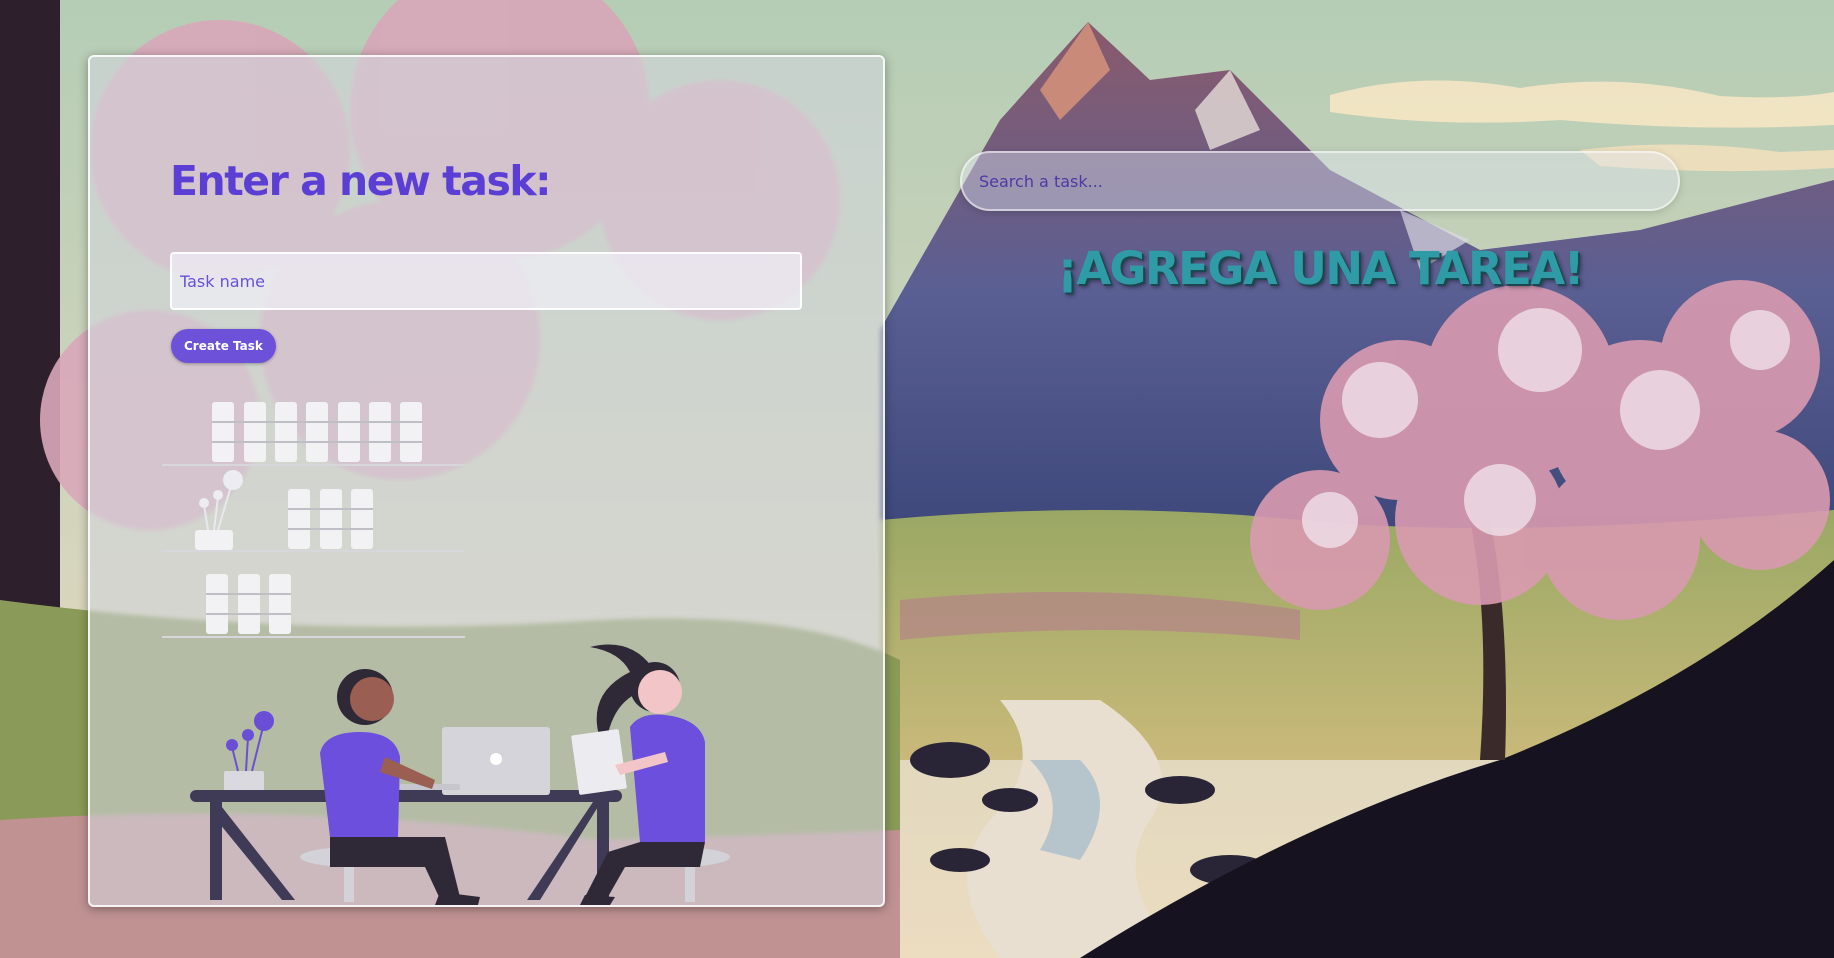  I want to click on new-task-title: Enter a new task:, so click(361, 181).